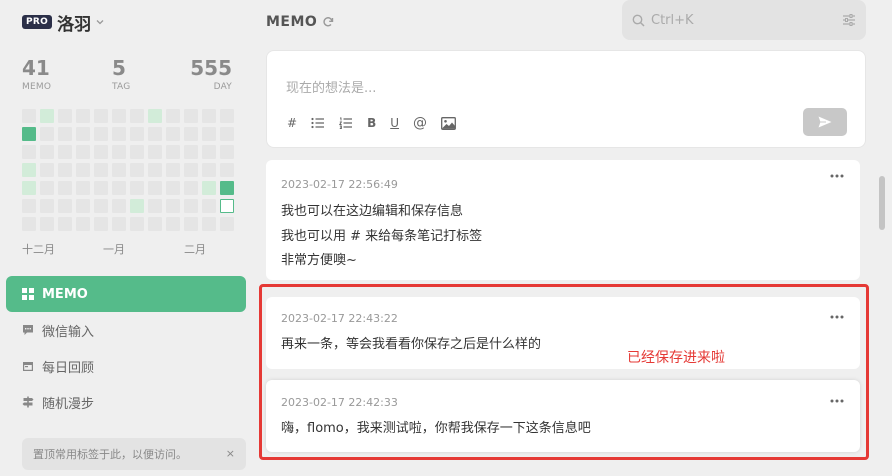  What do you see at coordinates (371, 123) in the screenshot?
I see `bold-button: B` at bounding box center [371, 123].